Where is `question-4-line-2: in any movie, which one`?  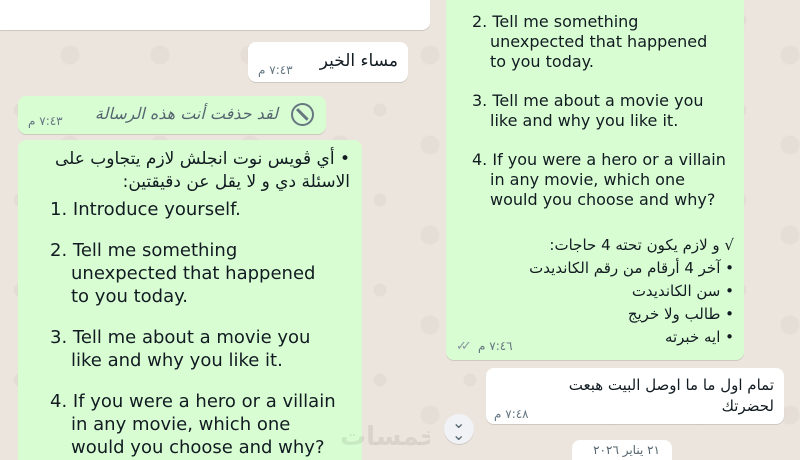
question-4-line-2: in any movie, which one is located at coordinates (181, 424).